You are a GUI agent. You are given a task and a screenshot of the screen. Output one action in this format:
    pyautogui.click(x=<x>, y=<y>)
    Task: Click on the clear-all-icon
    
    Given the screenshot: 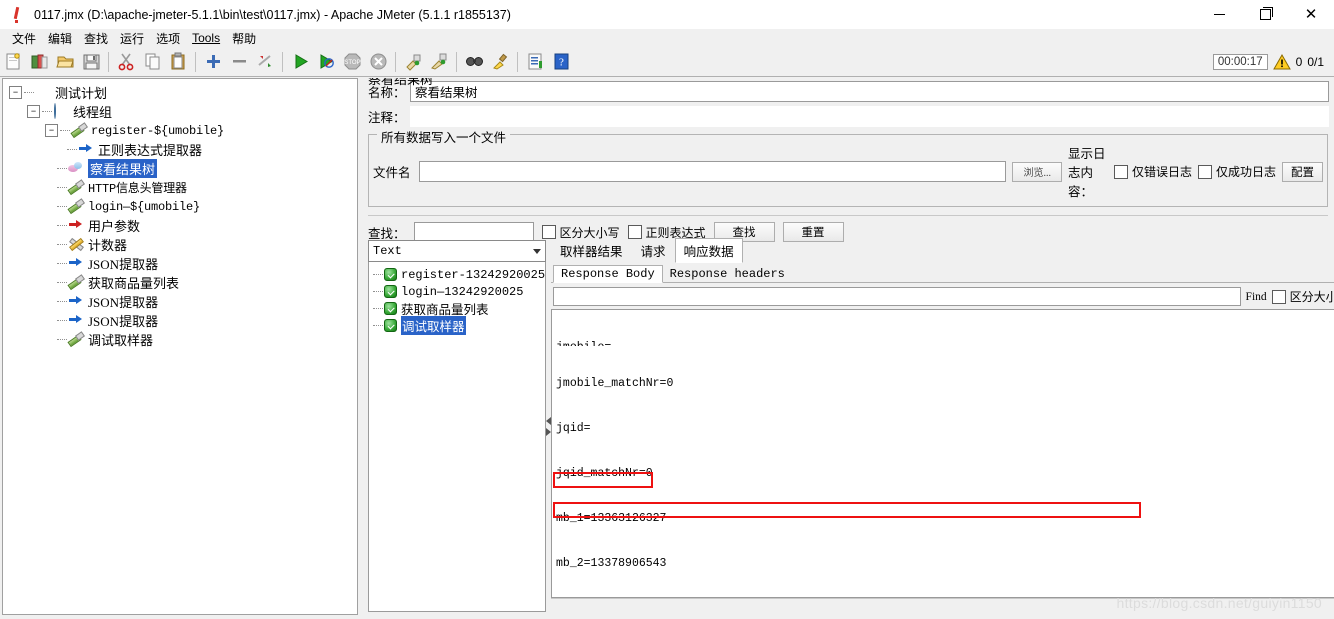 What is the action you would take?
    pyautogui.click(x=439, y=62)
    